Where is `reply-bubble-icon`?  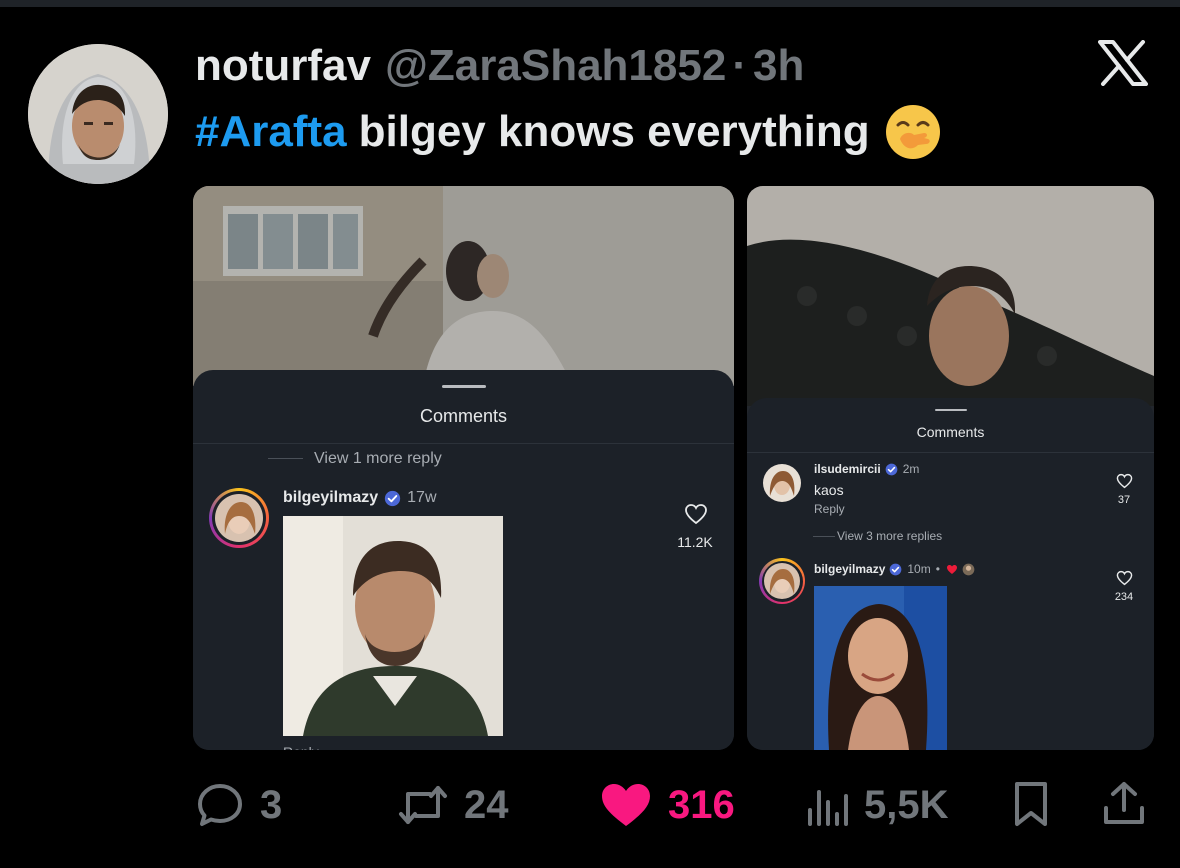
reply-bubble-icon is located at coordinates (220, 805).